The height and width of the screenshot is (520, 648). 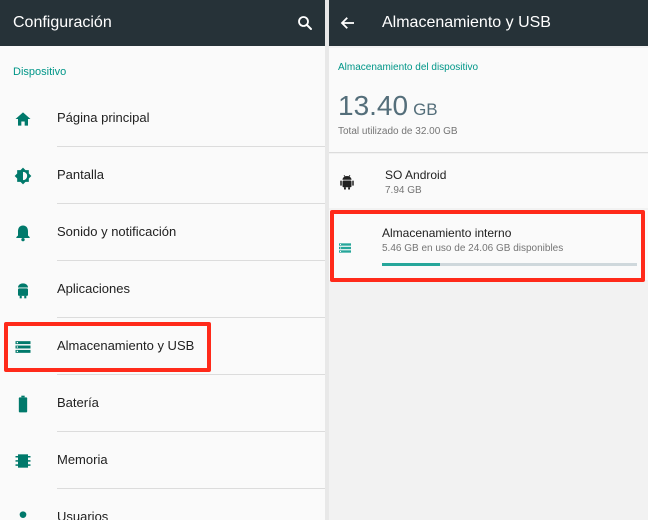 What do you see at coordinates (23, 119) in the screenshot?
I see `home-icon` at bounding box center [23, 119].